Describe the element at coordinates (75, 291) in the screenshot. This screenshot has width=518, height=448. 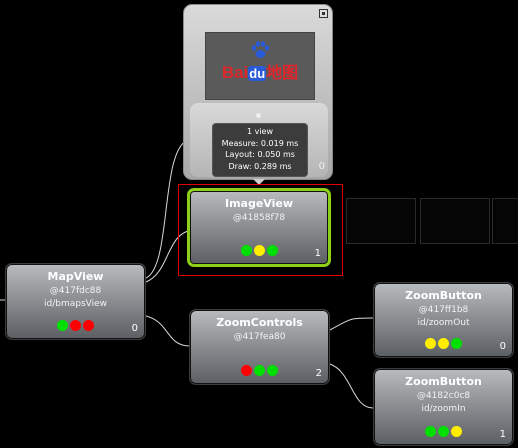
I see `node-hash: @417fdc88` at that location.